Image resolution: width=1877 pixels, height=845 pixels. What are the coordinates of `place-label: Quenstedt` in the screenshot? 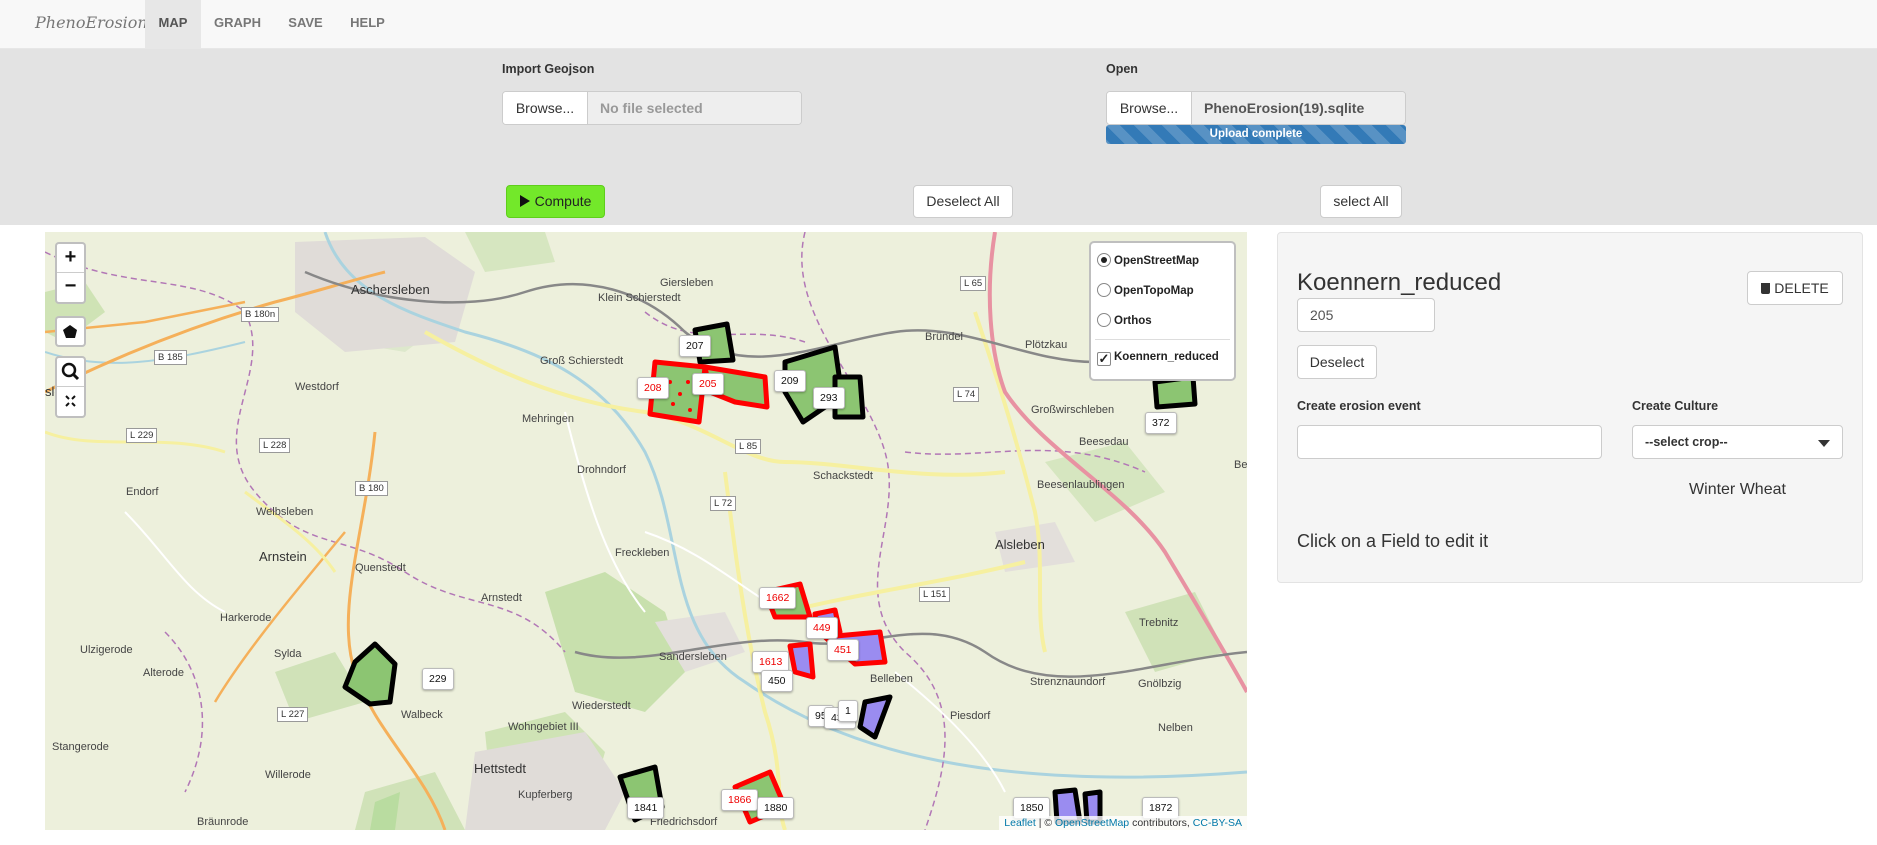 It's located at (380, 568).